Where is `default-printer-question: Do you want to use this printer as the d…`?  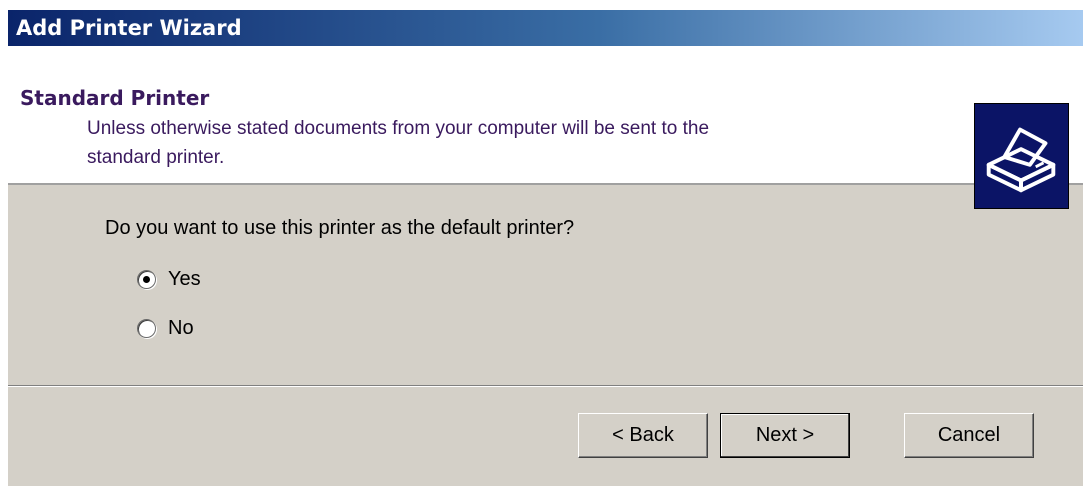
default-printer-question: Do you want to use this printer as the d… is located at coordinates (340, 228).